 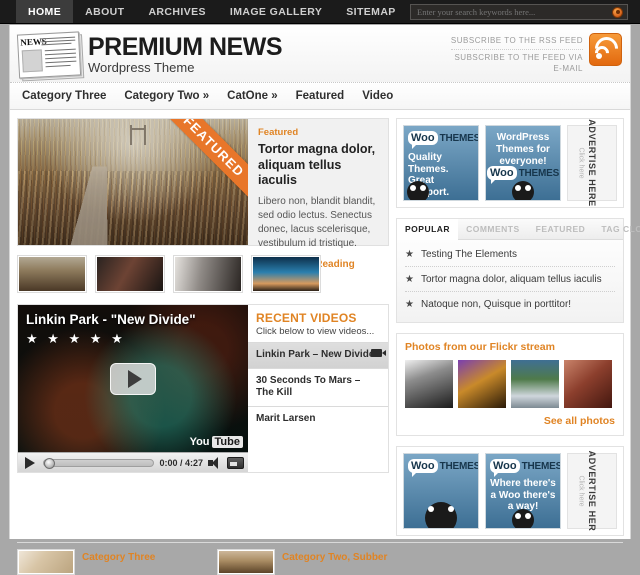 I want to click on advertise-here-sub: Click here, so click(x=581, y=491).